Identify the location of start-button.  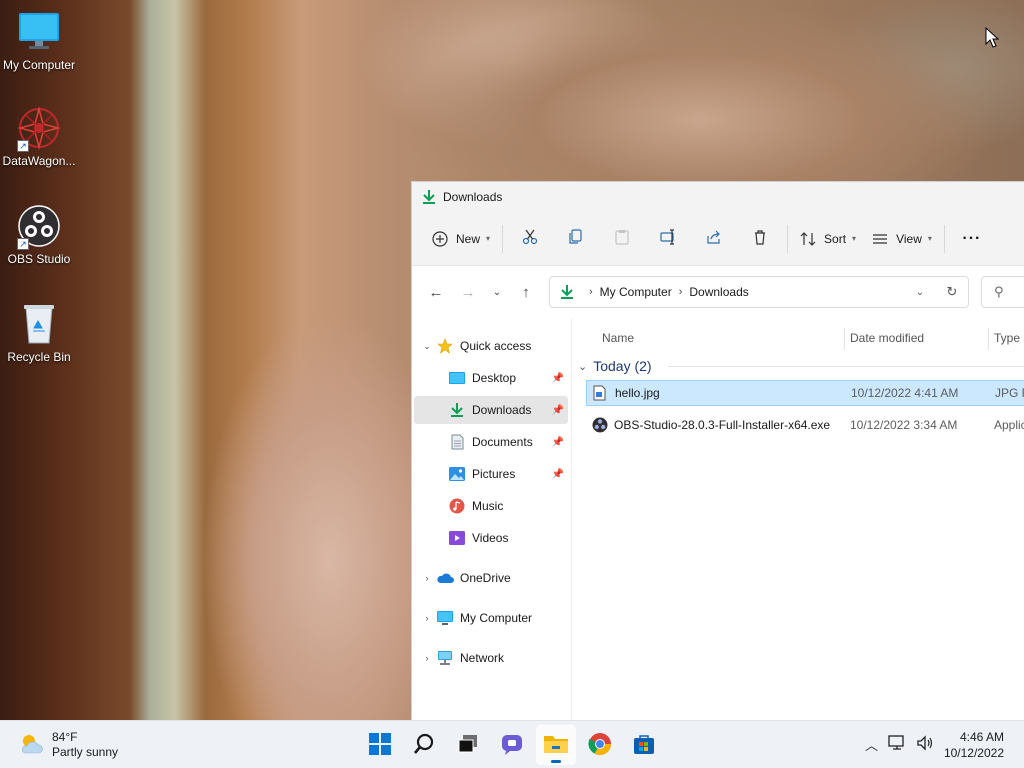
(380, 745).